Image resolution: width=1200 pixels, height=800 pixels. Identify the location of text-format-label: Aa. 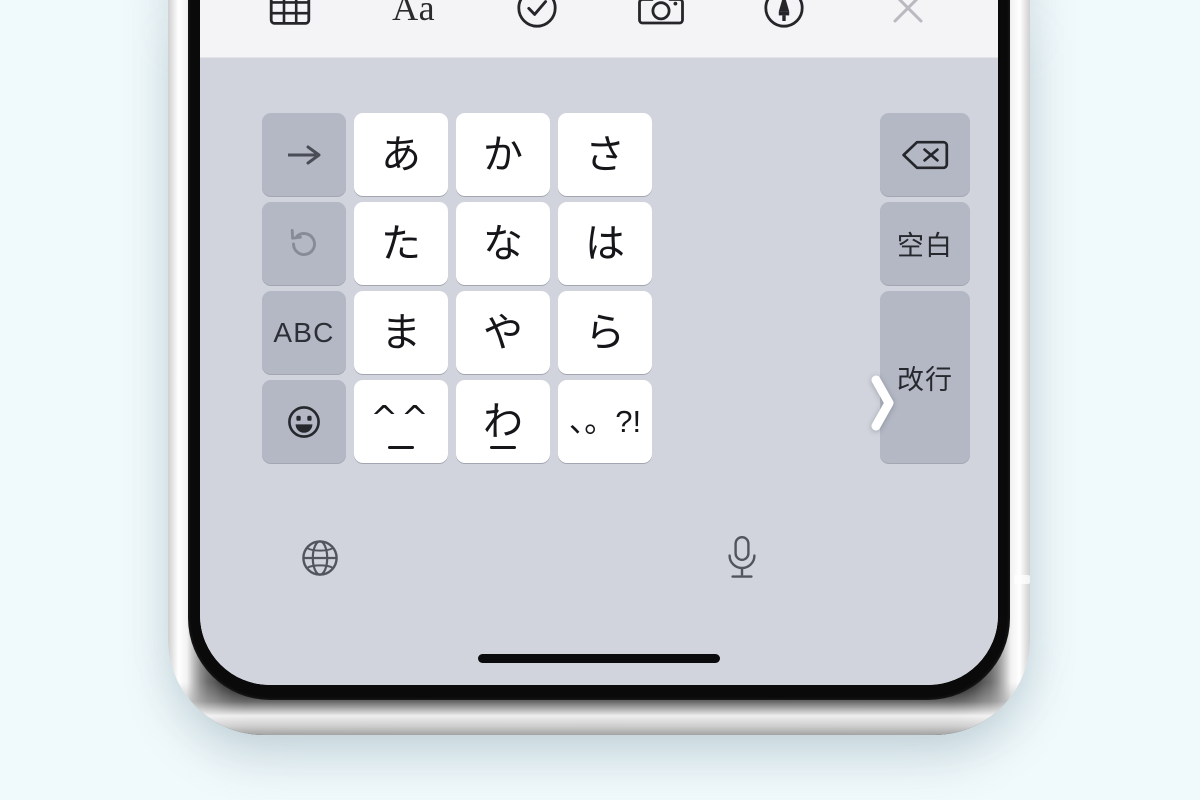
(414, 14).